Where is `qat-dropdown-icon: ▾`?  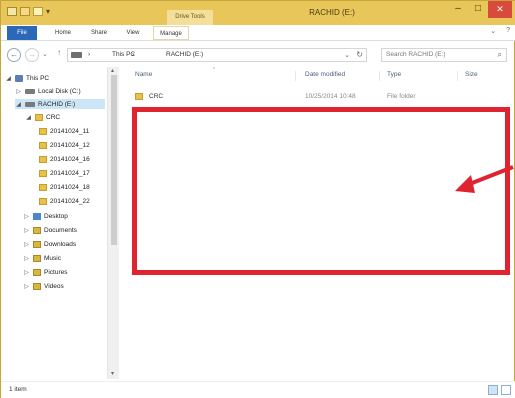 qat-dropdown-icon: ▾ is located at coordinates (48, 11).